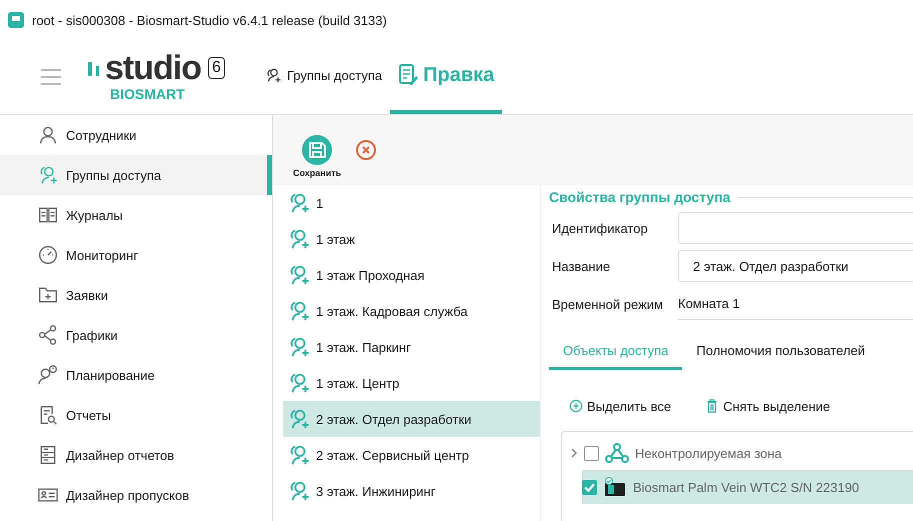 The height and width of the screenshot is (521, 913). Describe the element at coordinates (366, 150) in the screenshot. I see `cancel-button` at that location.